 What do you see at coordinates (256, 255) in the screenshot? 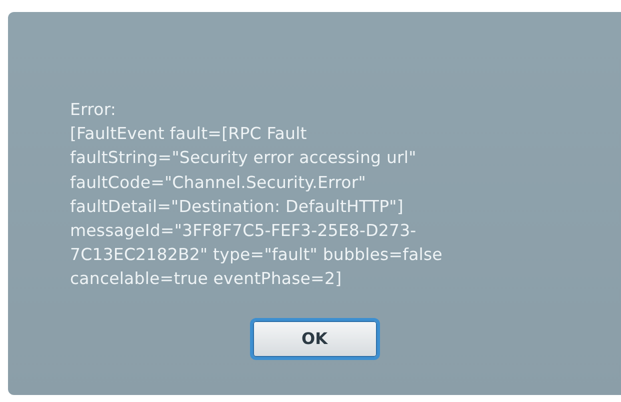
I see `error-message-line: 7C13EC2182B2" type="fault" bubbles=false` at bounding box center [256, 255].